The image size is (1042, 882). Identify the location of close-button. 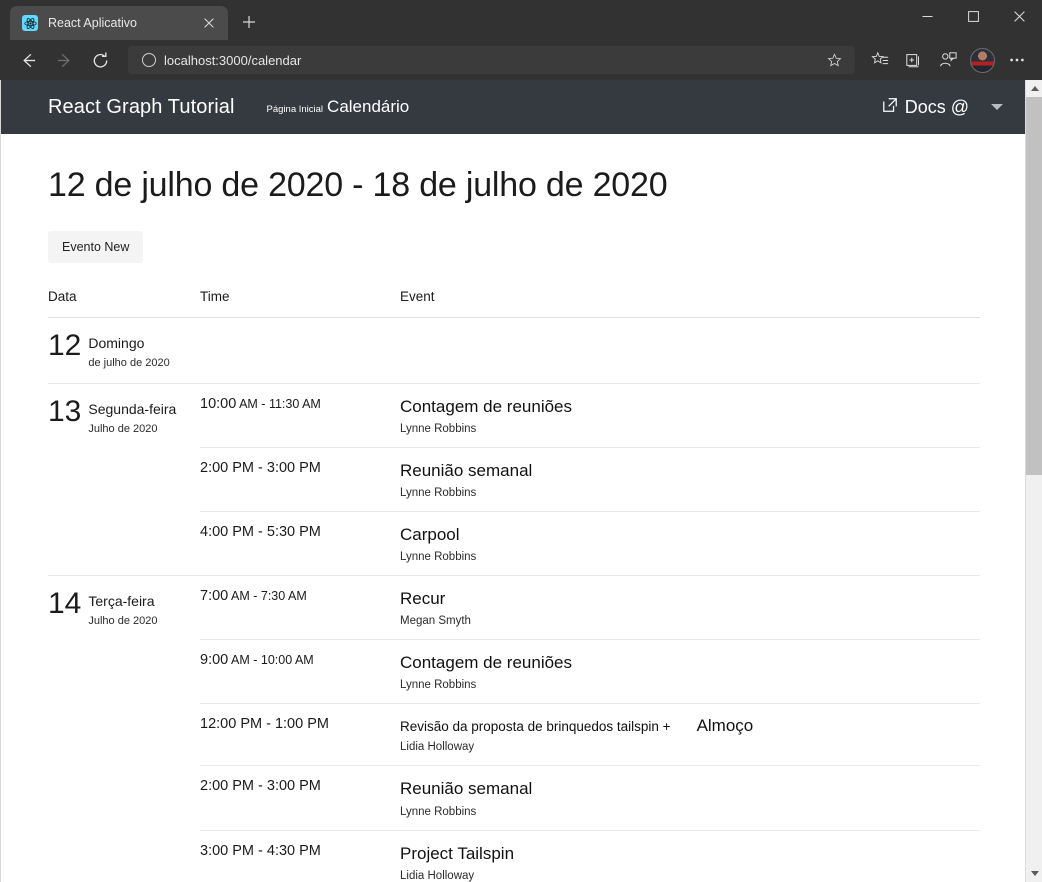
(1019, 16).